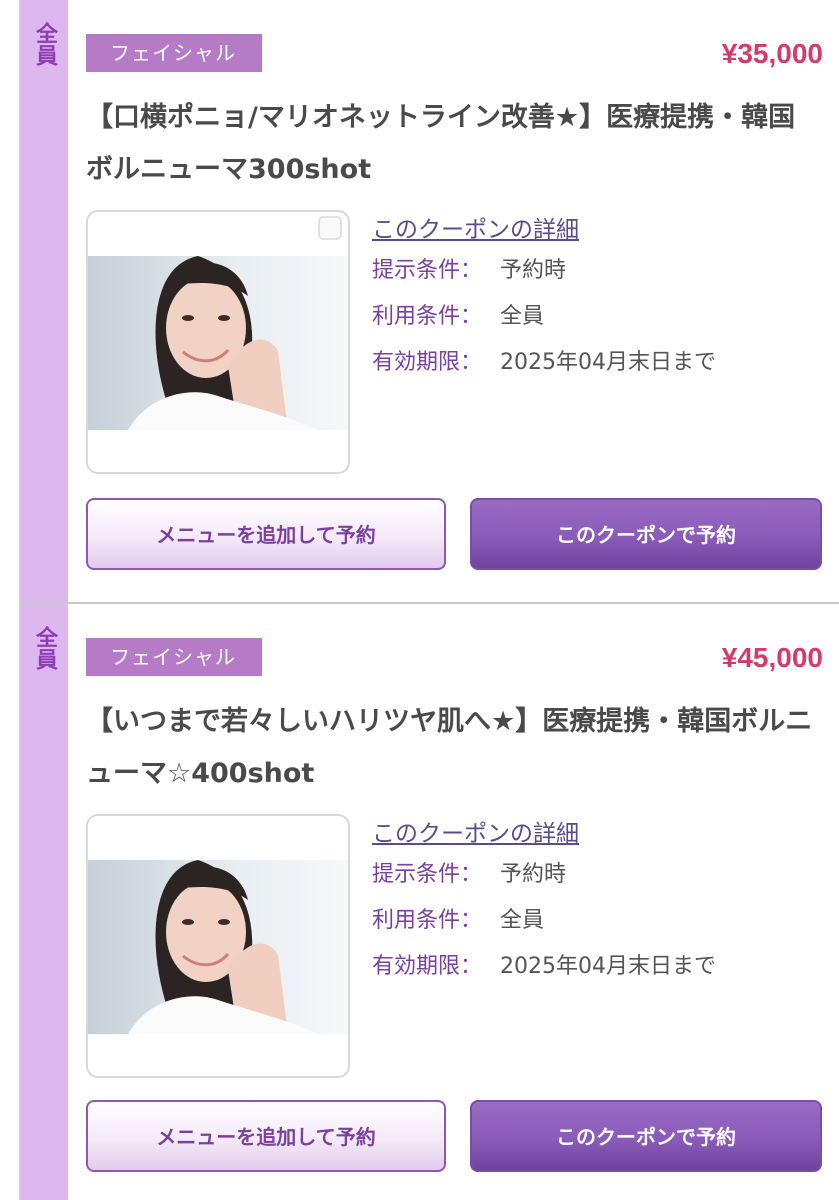 This screenshot has width=839, height=1200. Describe the element at coordinates (330, 228) in the screenshot. I see `overlay-square-icon` at that location.